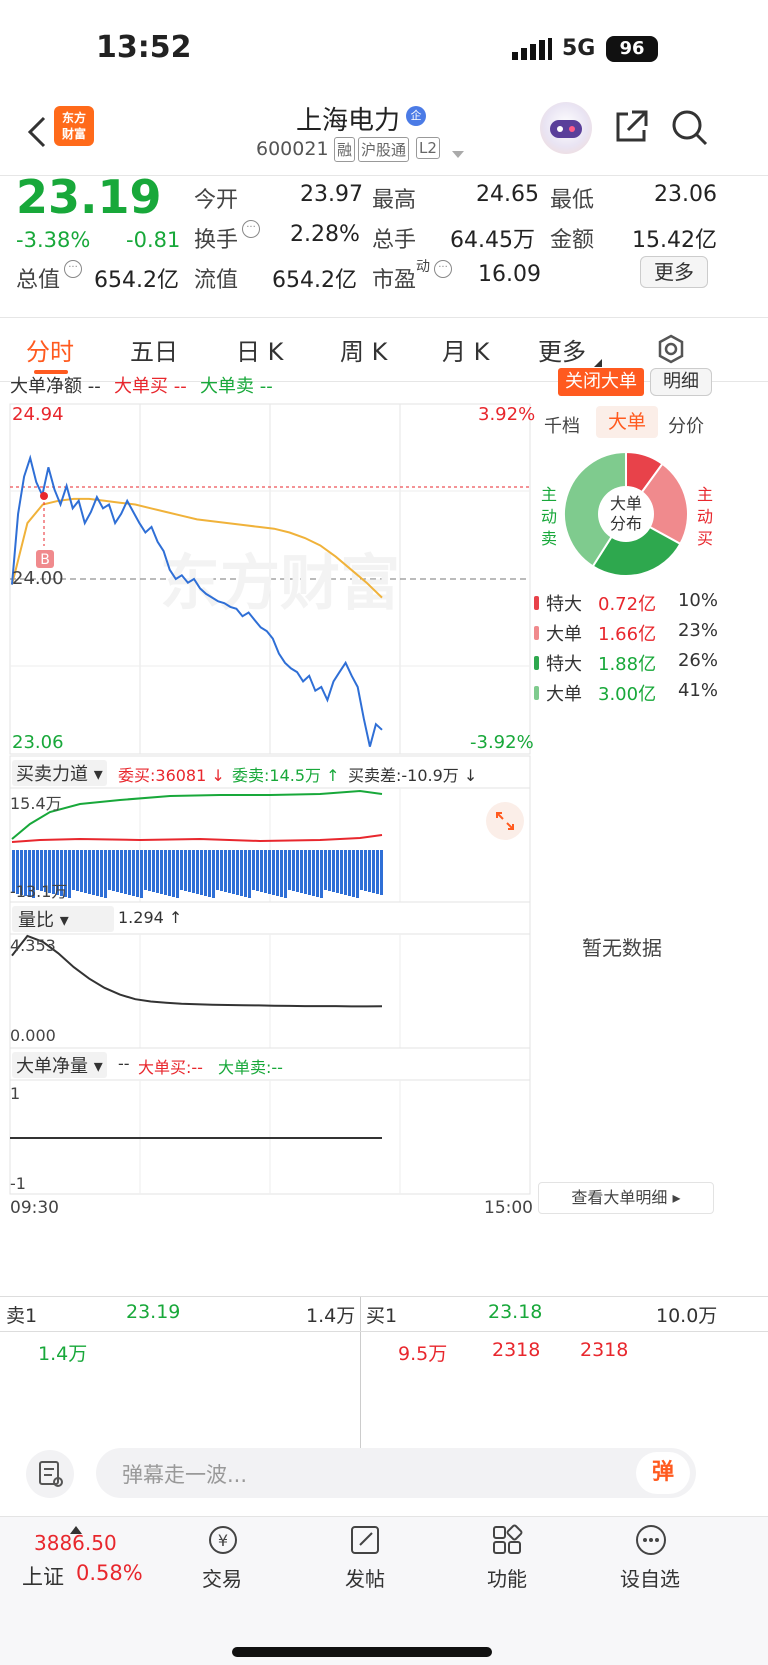 This screenshot has height=1665, width=768. I want to click on volume-ratio-line, so click(197, 971).